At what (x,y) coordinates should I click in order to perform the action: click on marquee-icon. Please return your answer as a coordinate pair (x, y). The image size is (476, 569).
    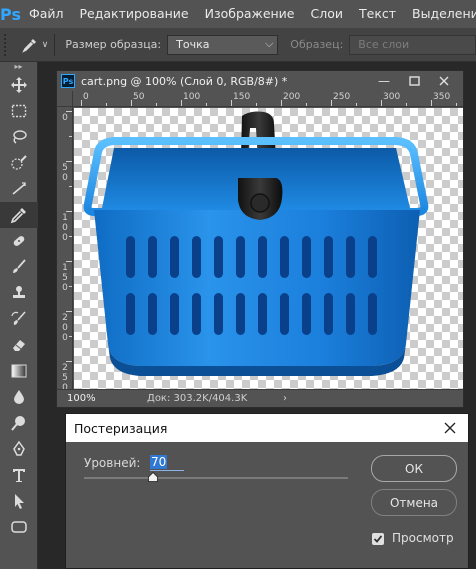
    Looking at the image, I should click on (19, 111).